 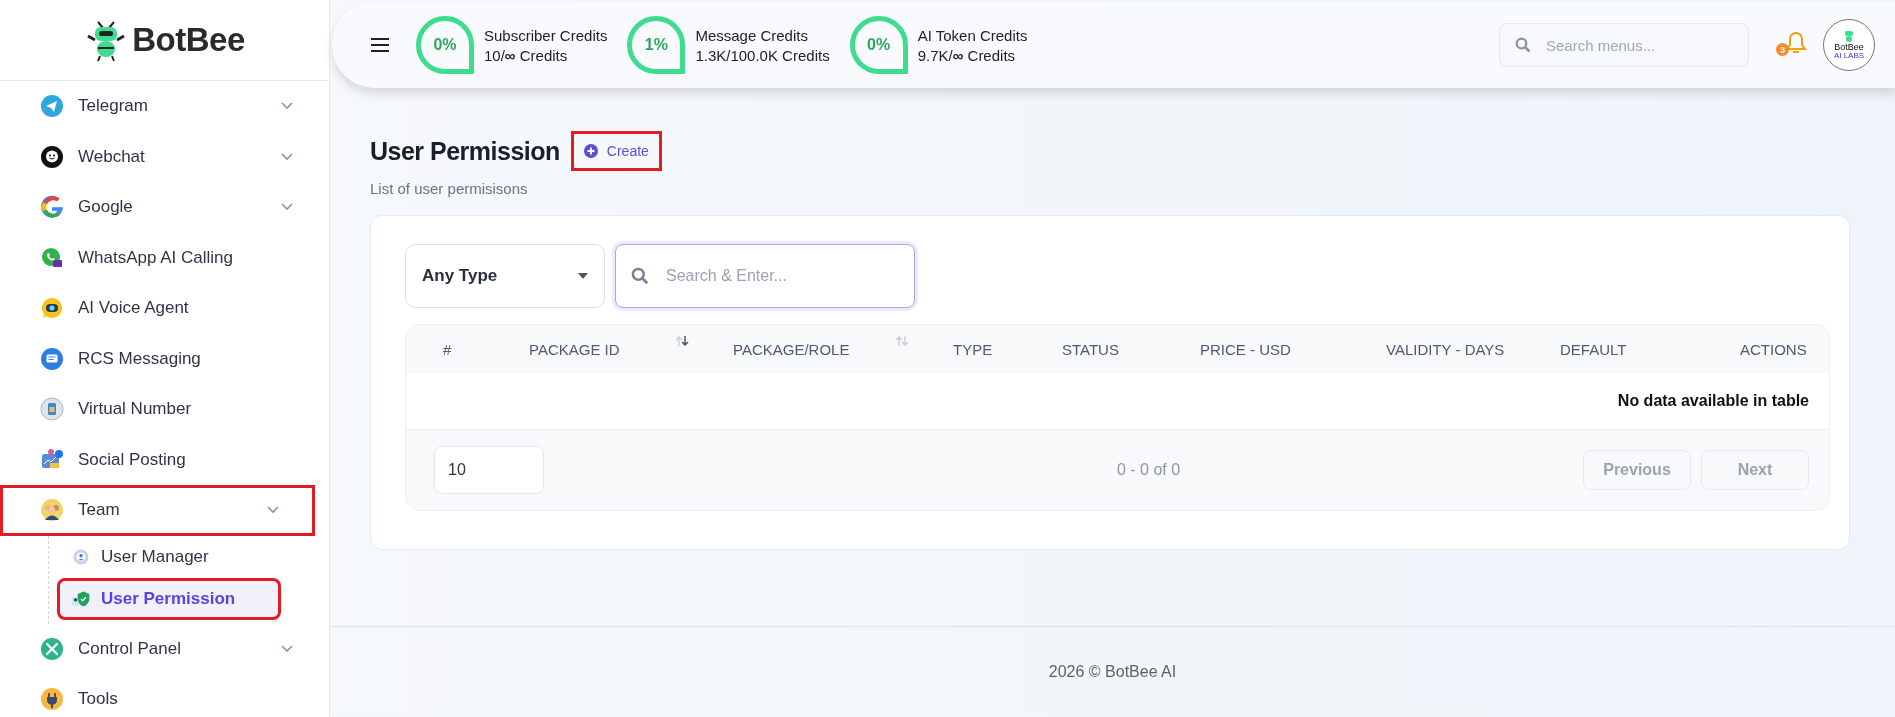 I want to click on pagination-info: 0 - 0 of 0, so click(x=1148, y=469).